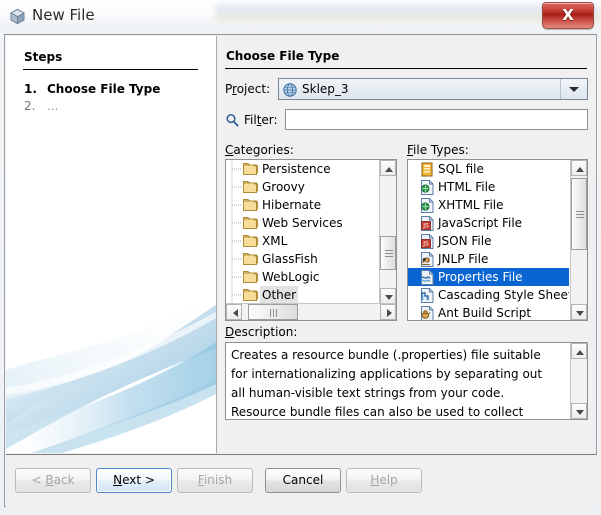 Image resolution: width=601 pixels, height=515 pixels. Describe the element at coordinates (273, 312) in the screenshot. I see `scrollbar-thumb-horizontal` at that location.